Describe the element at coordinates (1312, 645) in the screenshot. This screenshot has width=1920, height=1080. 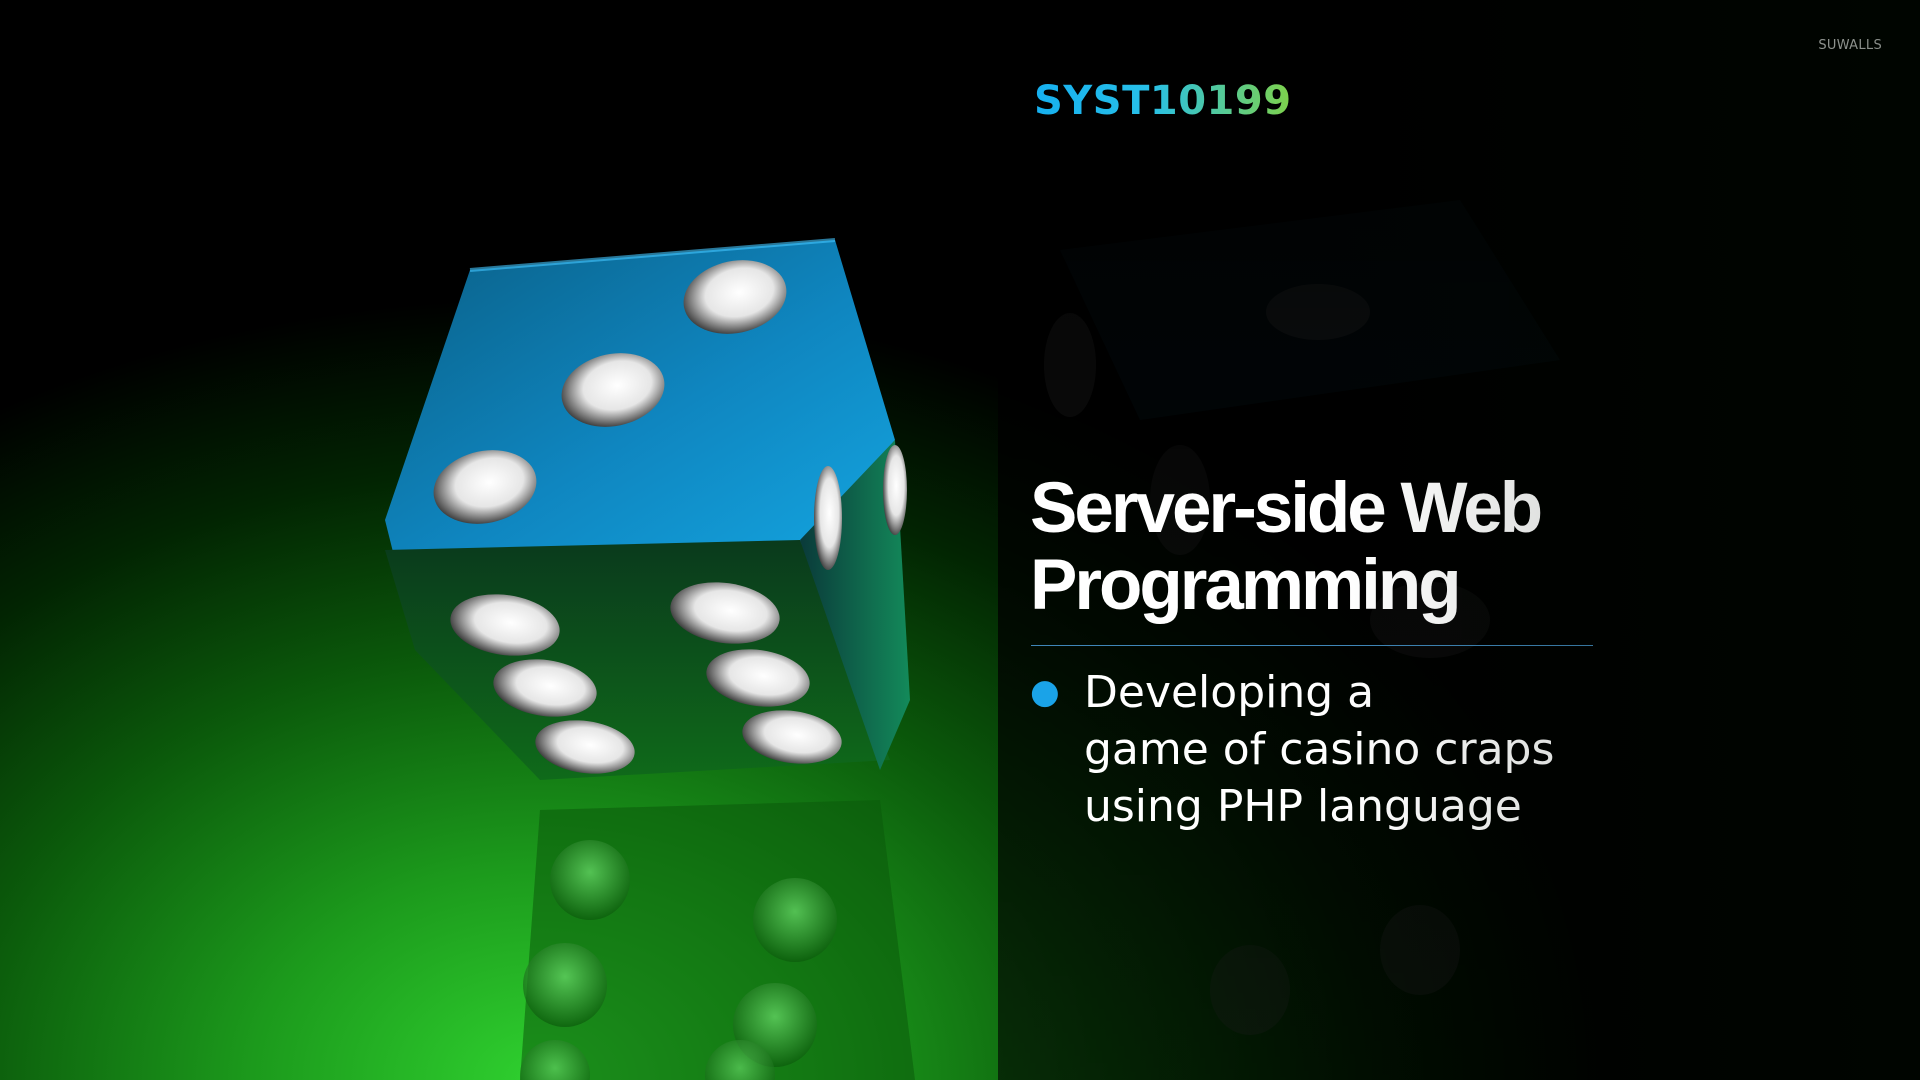
I see `title-divider` at that location.